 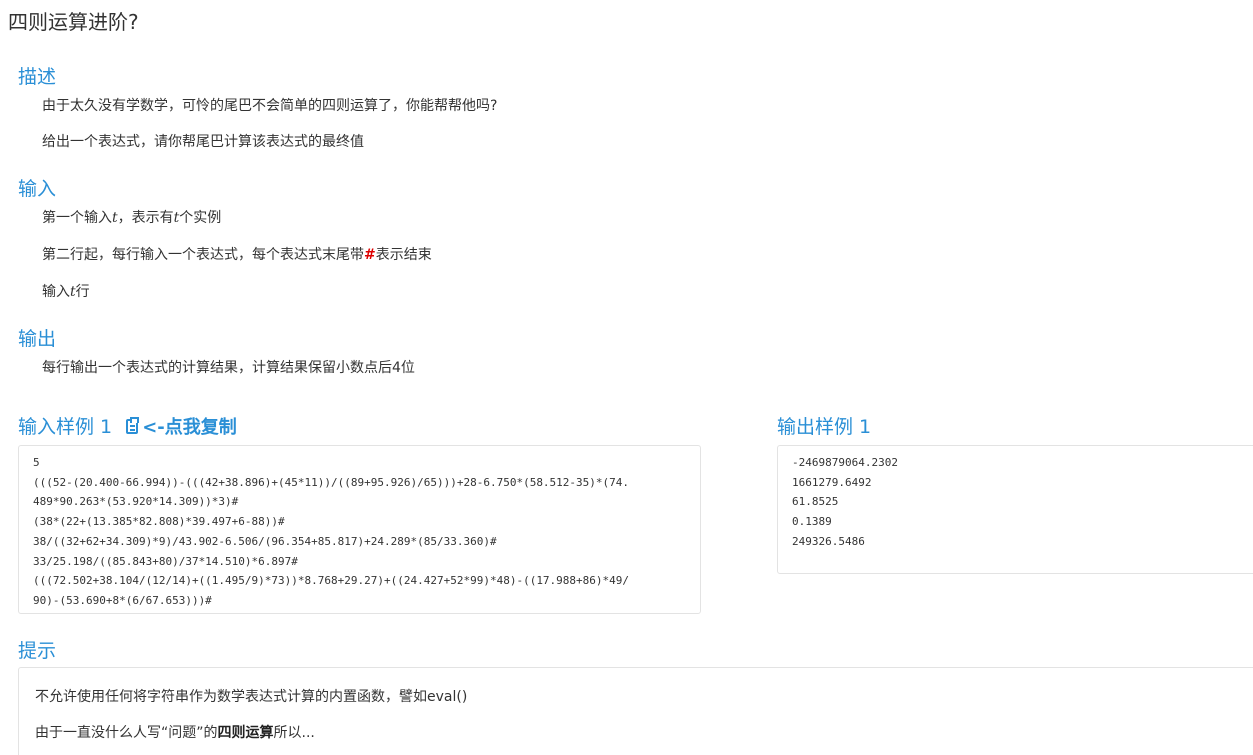 I want to click on sample-output-line: 249326.5486, so click(x=828, y=541).